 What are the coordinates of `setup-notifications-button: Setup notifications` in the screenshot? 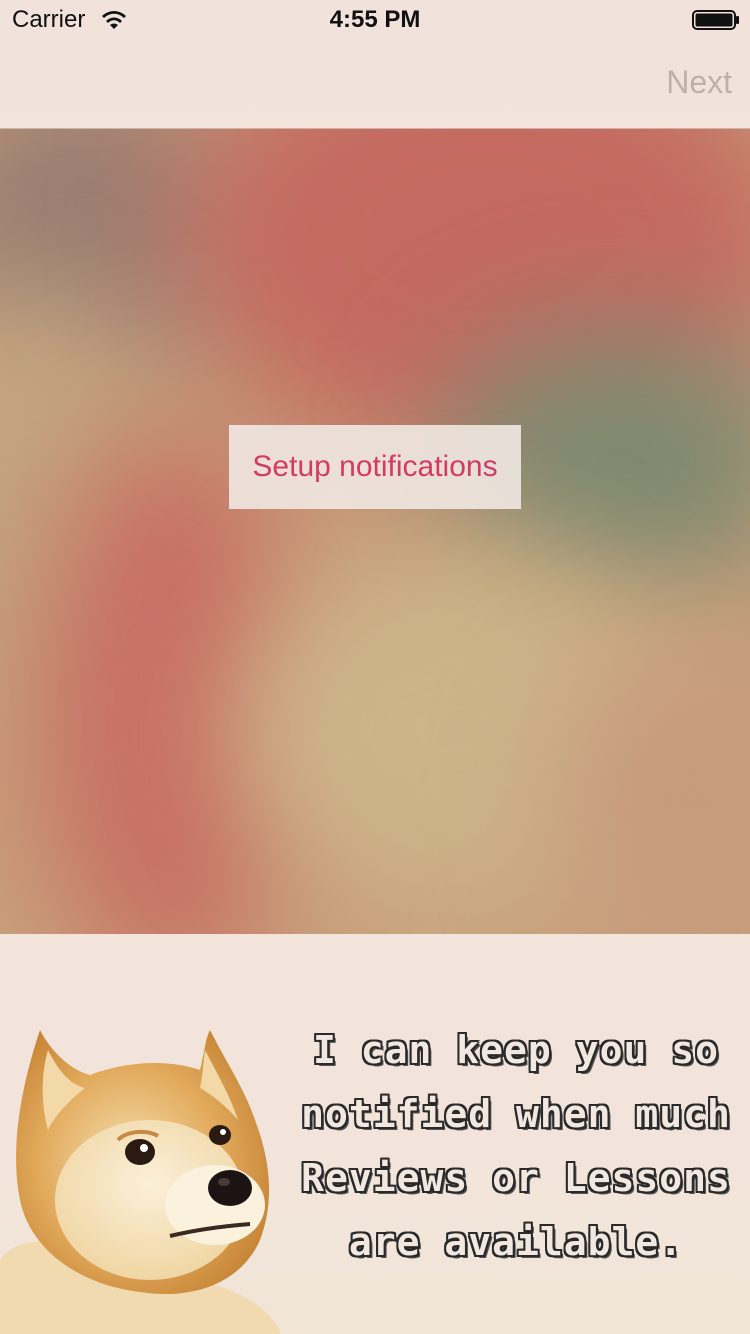 It's located at (375, 467).